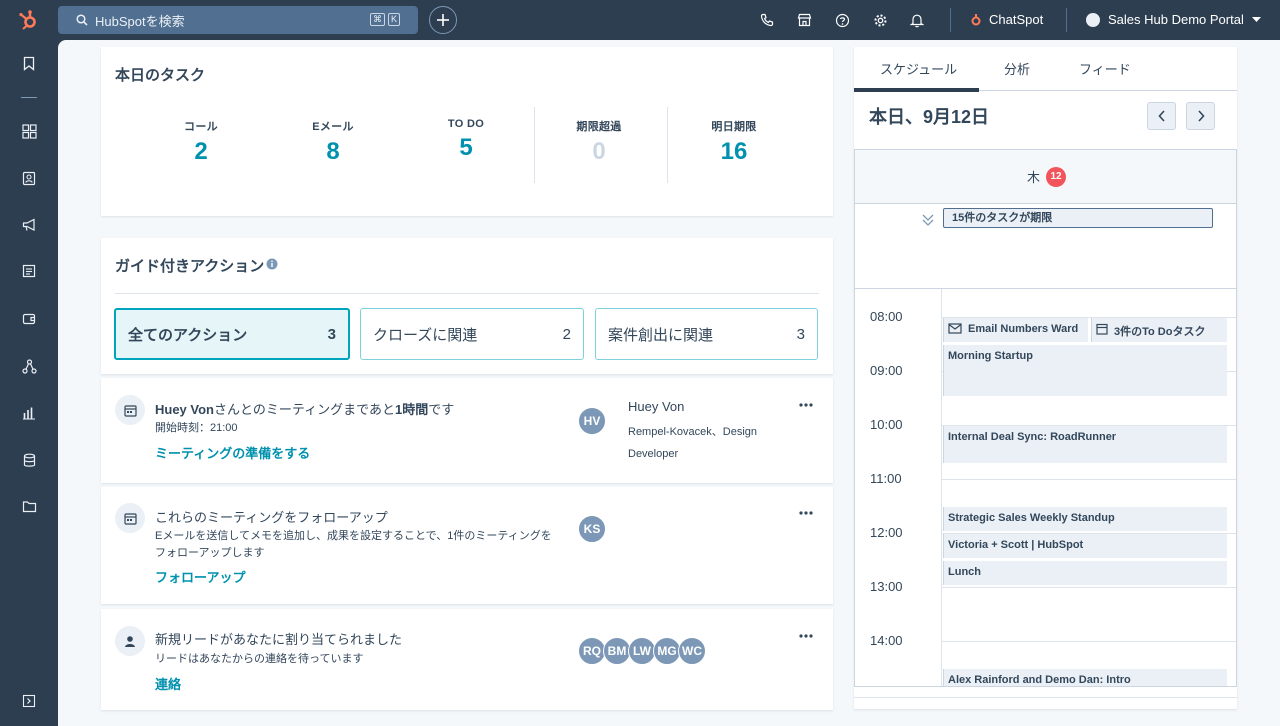 The height and width of the screenshot is (726, 1280). Describe the element at coordinates (200, 576) in the screenshot. I see `follow-up-link: フォローアップ` at that location.